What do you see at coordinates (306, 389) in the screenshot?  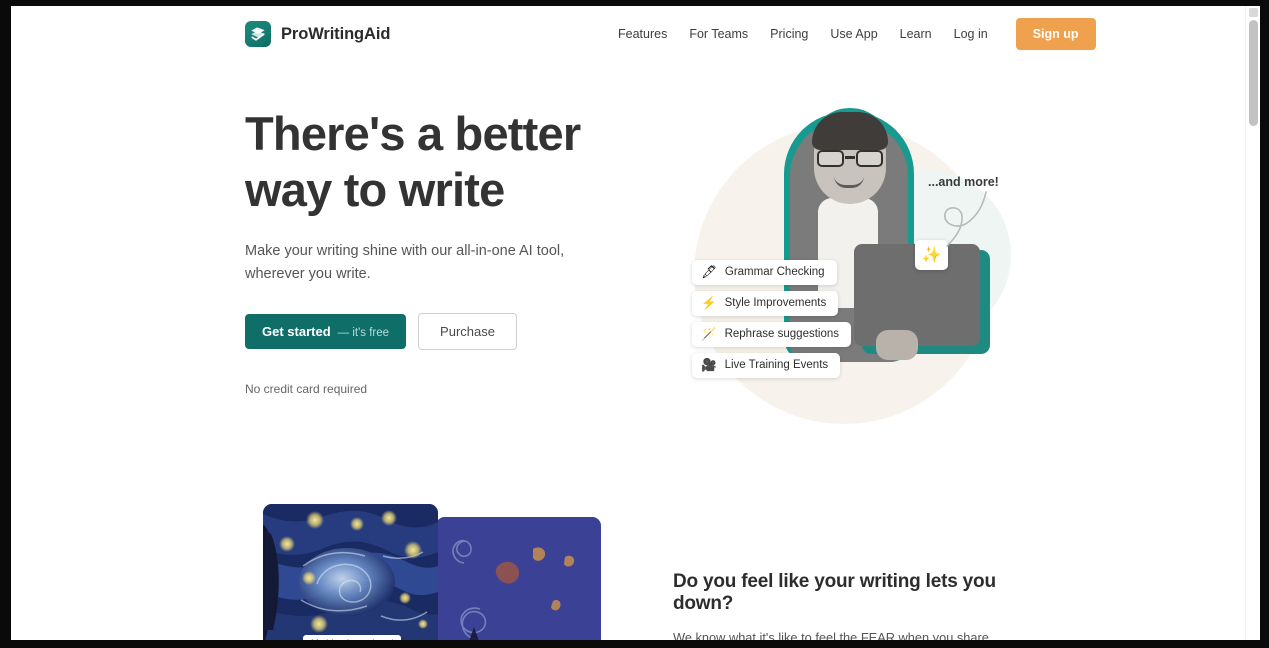 I see `no-credit-card-note: No credit card required` at bounding box center [306, 389].